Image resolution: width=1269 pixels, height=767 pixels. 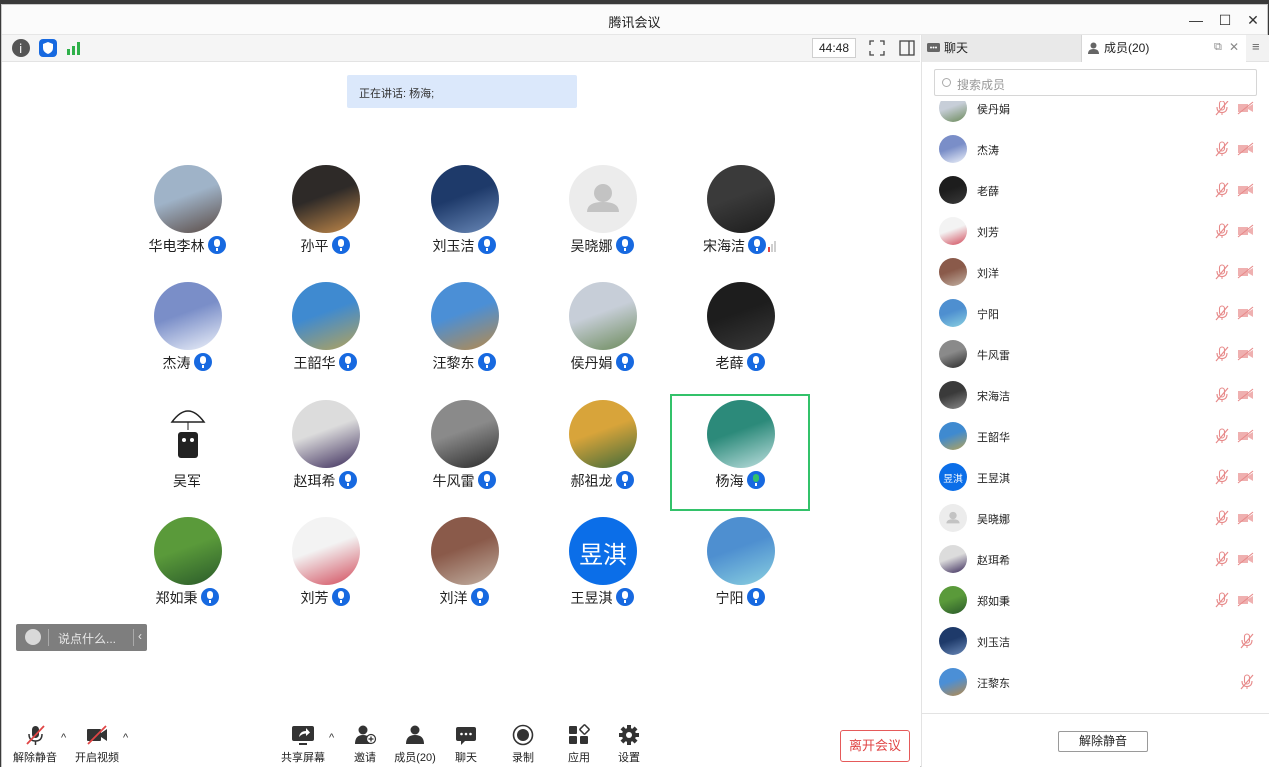 I want to click on share-options-caret: ^, so click(x=331, y=738).